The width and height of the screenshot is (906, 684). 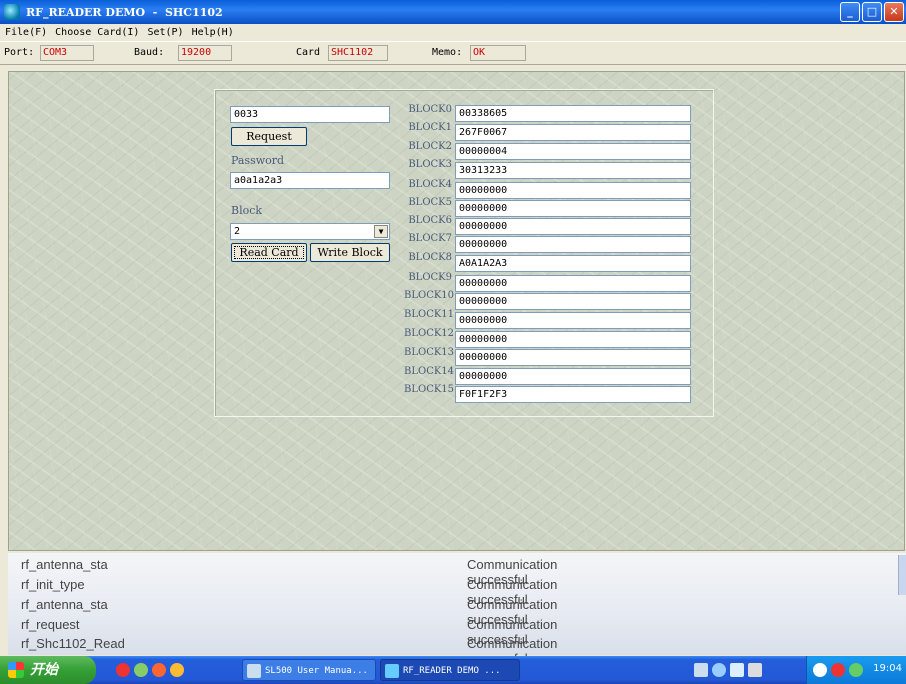 What do you see at coordinates (573, 151) in the screenshot?
I see `block-row-value: 00000004` at bounding box center [573, 151].